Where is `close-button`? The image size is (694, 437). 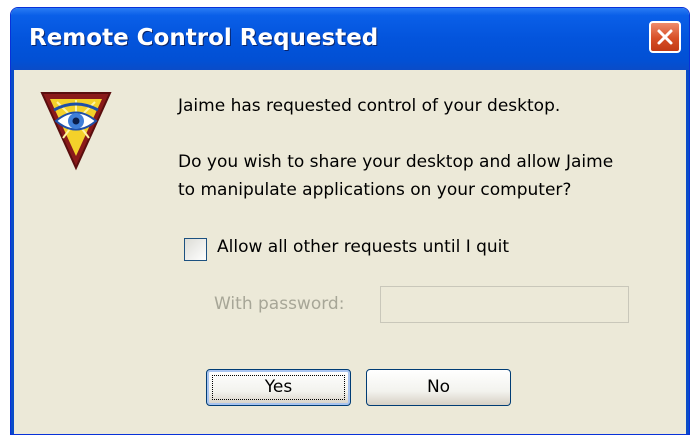 close-button is located at coordinates (665, 37).